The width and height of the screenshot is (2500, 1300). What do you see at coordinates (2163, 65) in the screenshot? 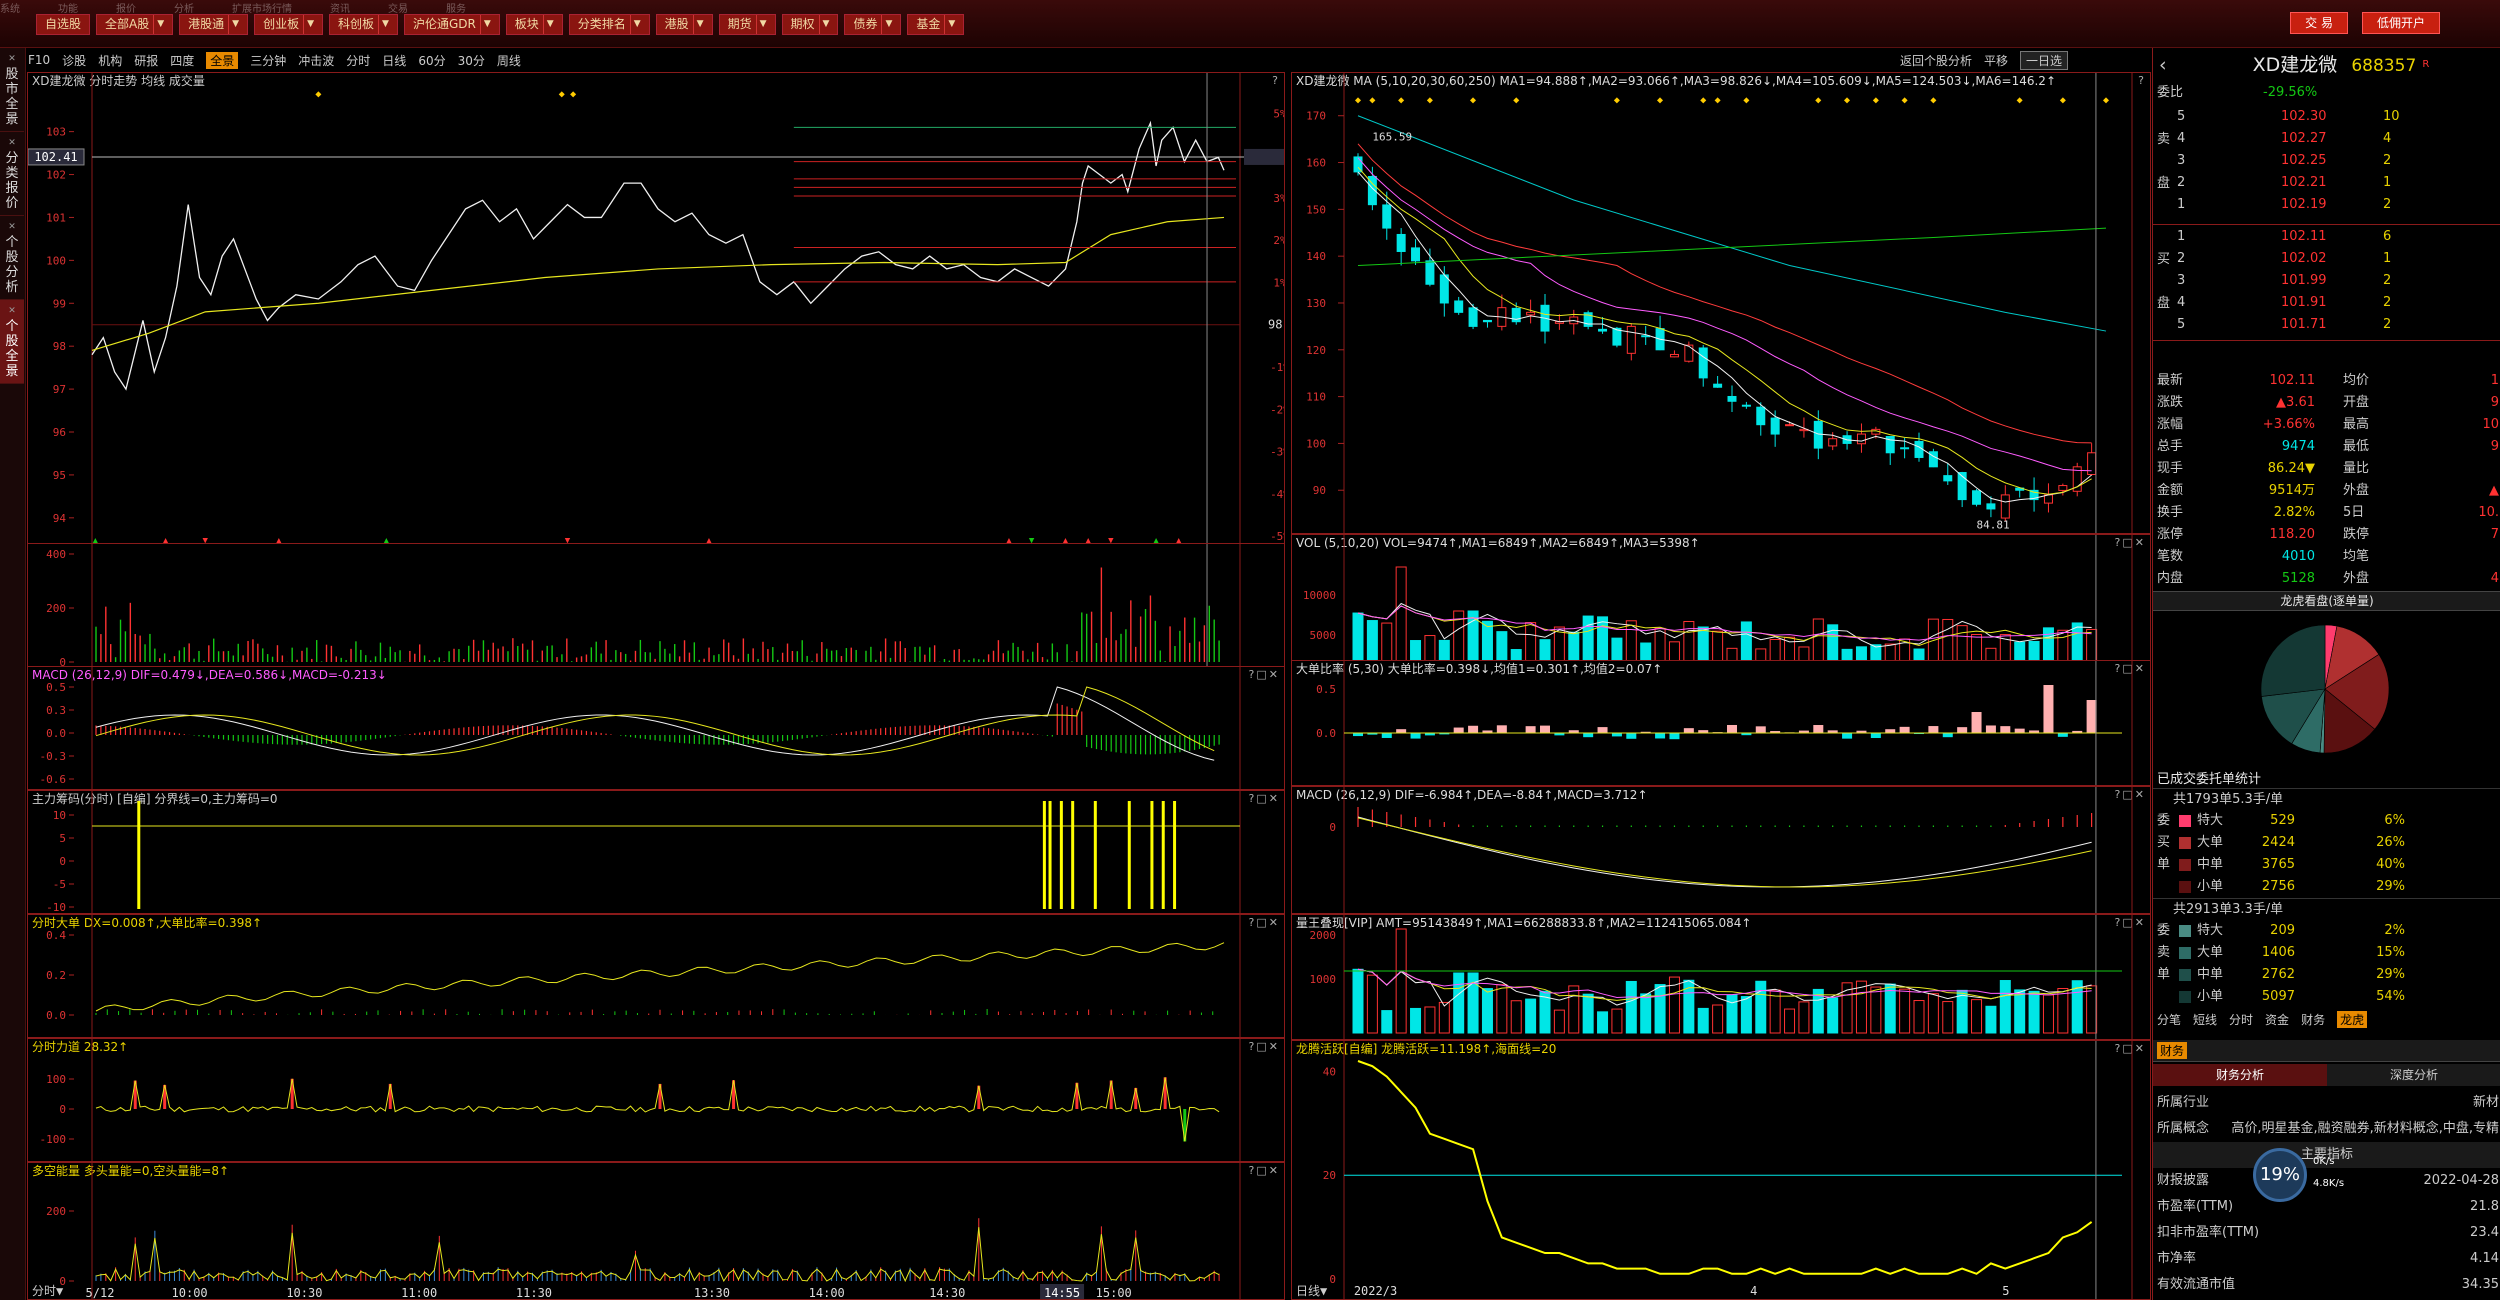
I see `back-arrow-icon: ‹` at bounding box center [2163, 65].